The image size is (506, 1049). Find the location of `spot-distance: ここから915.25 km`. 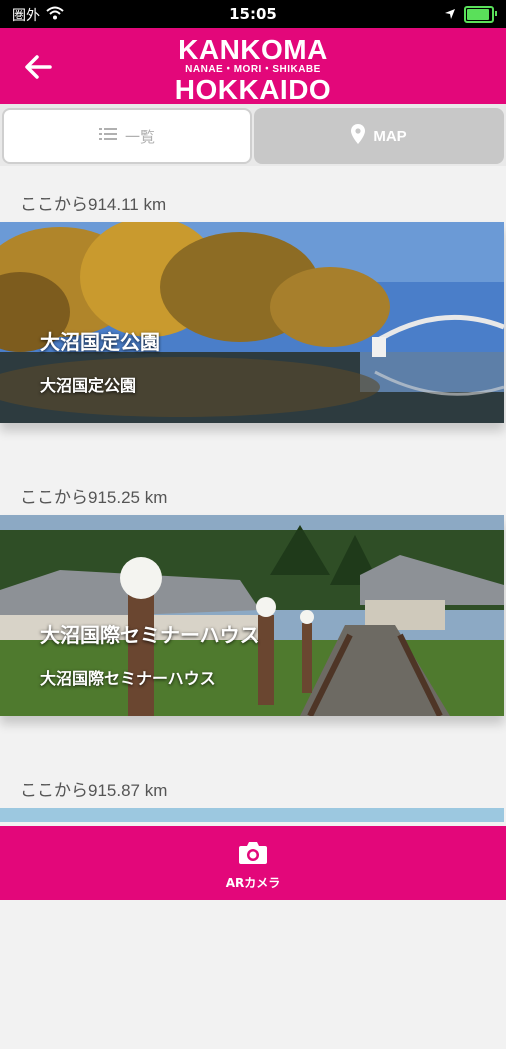

spot-distance: ここから915.25 km is located at coordinates (94, 497).